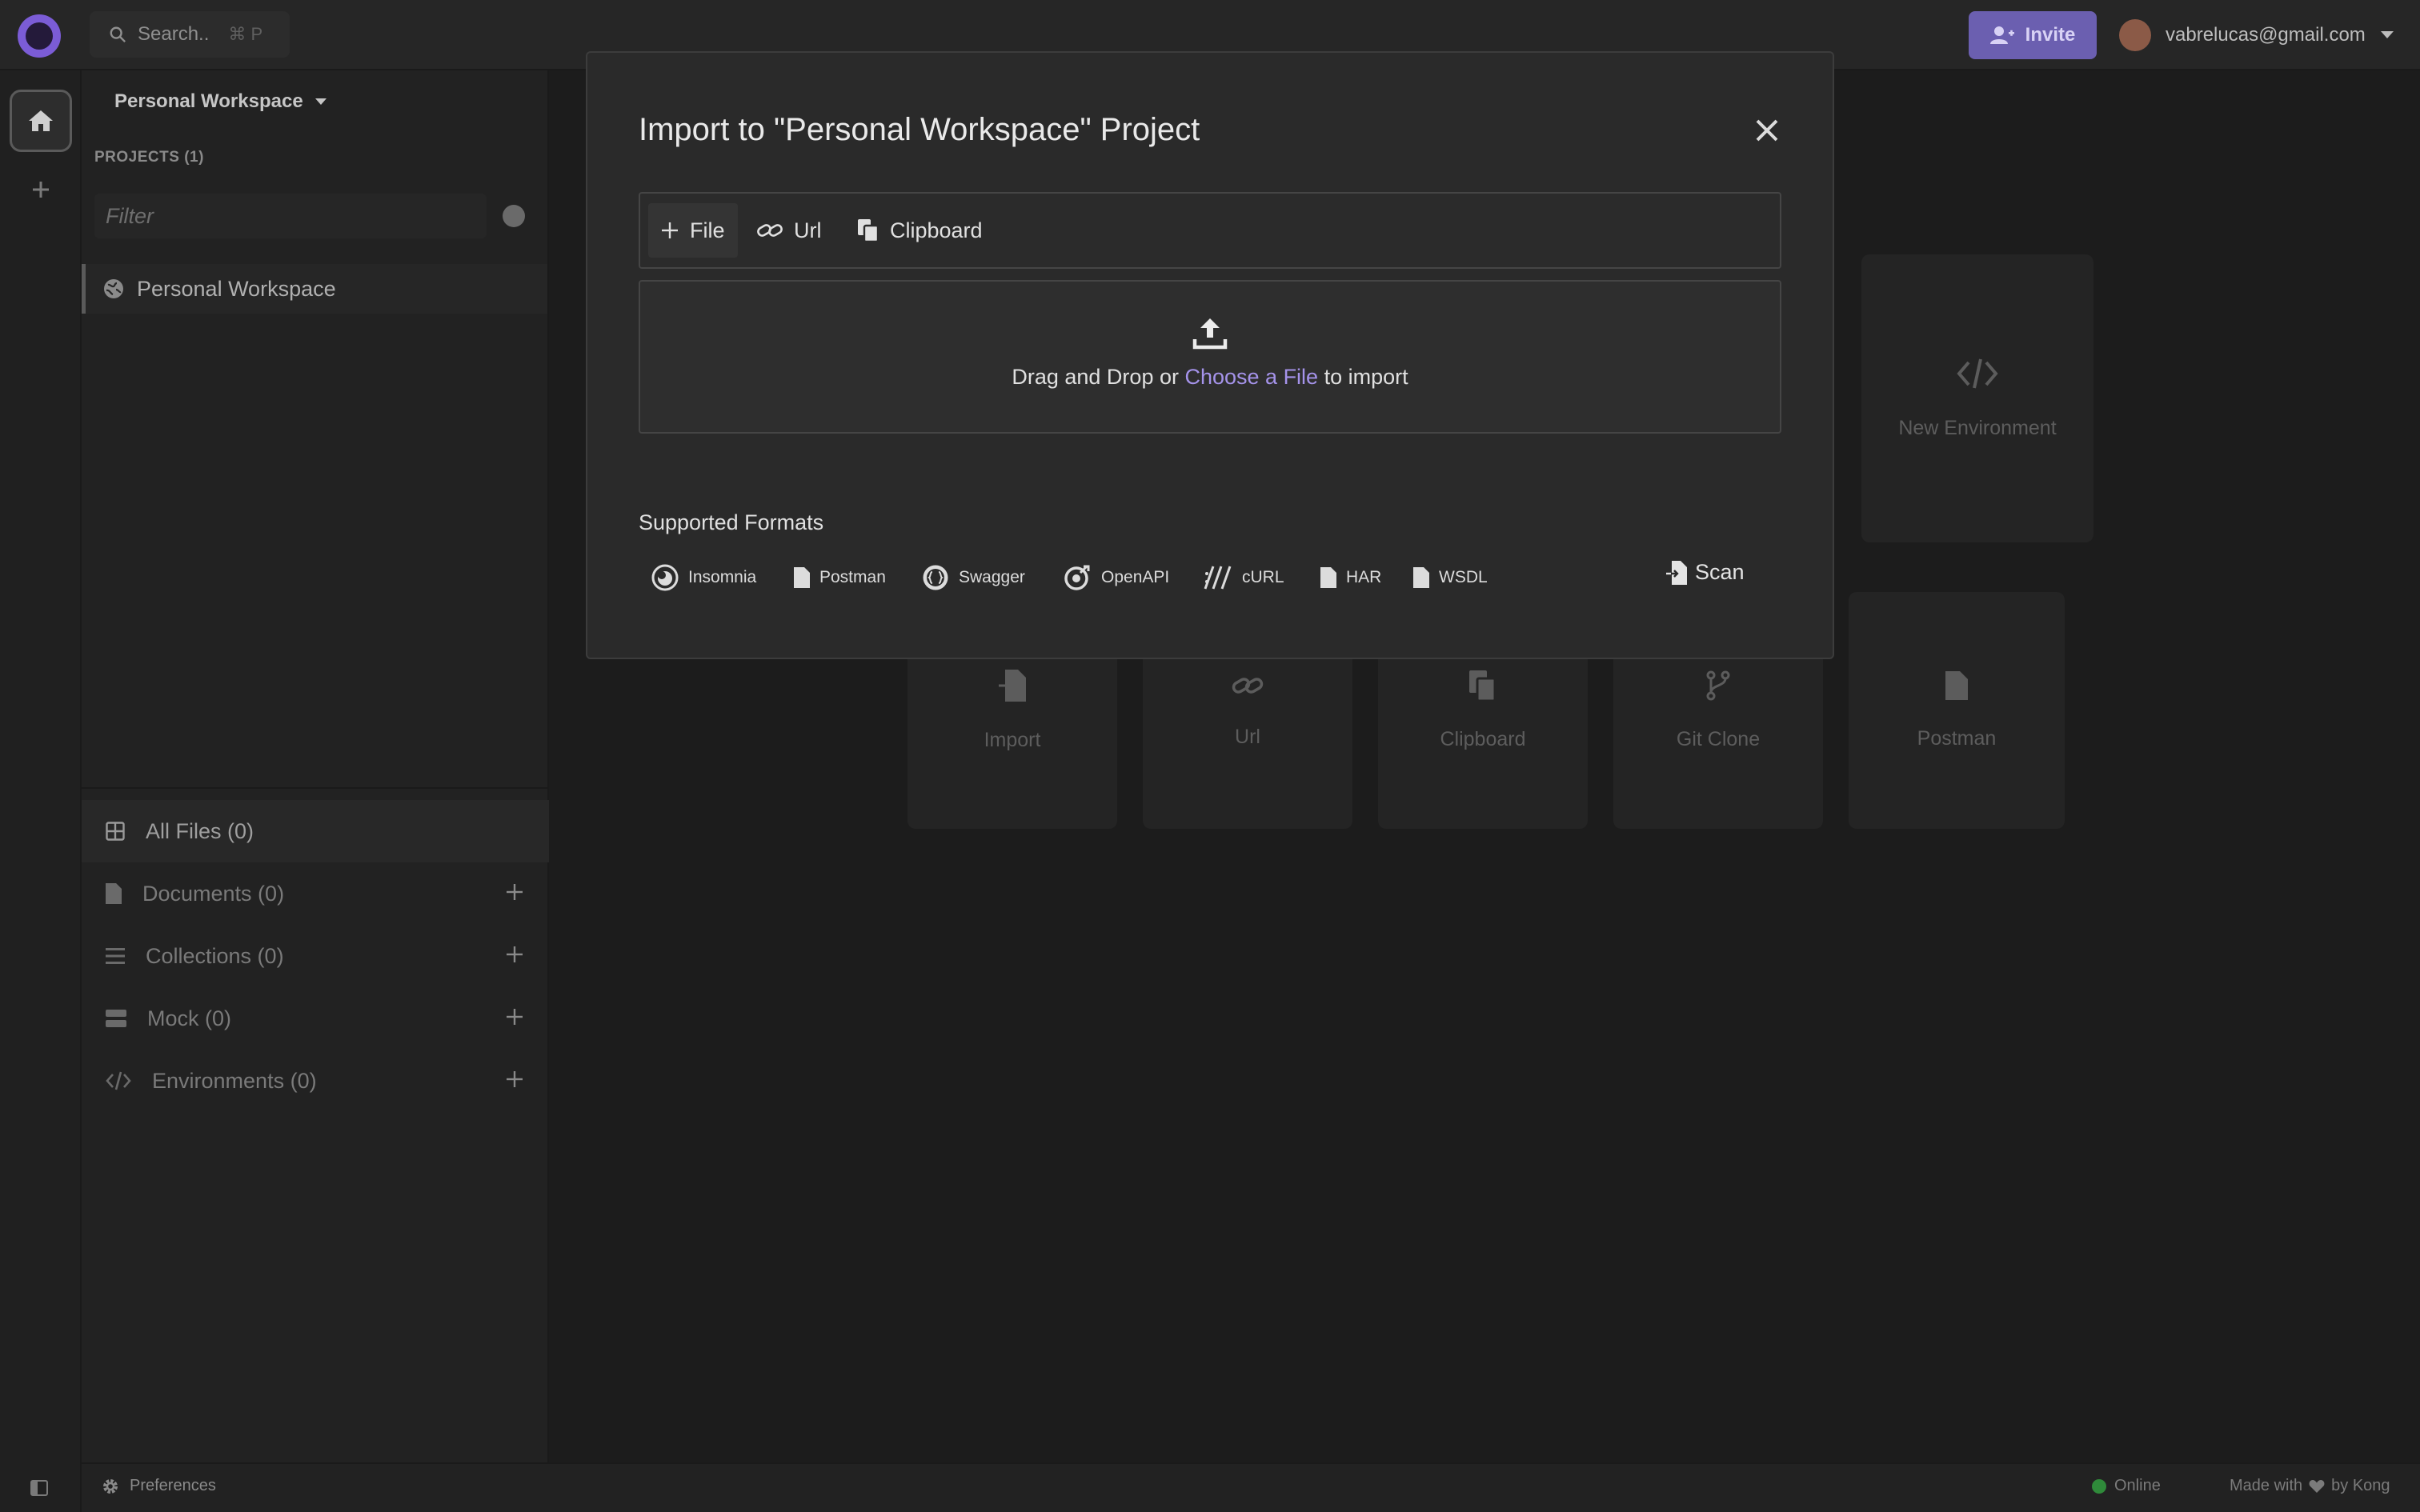  I want to click on file-group-label: Collections (0), so click(215, 955).